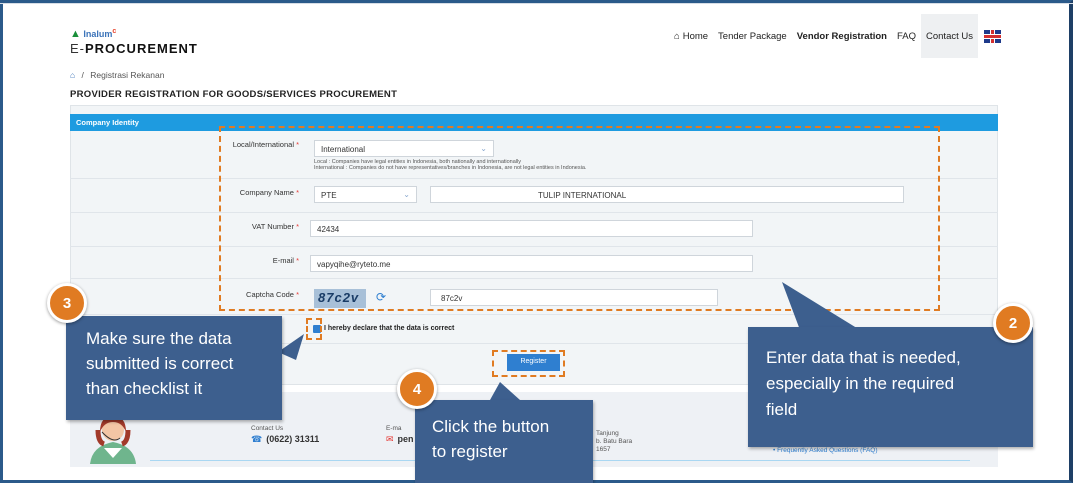 The height and width of the screenshot is (483, 1073). What do you see at coordinates (134, 34) in the screenshot?
I see `brand: ▲ Inalumc` at bounding box center [134, 34].